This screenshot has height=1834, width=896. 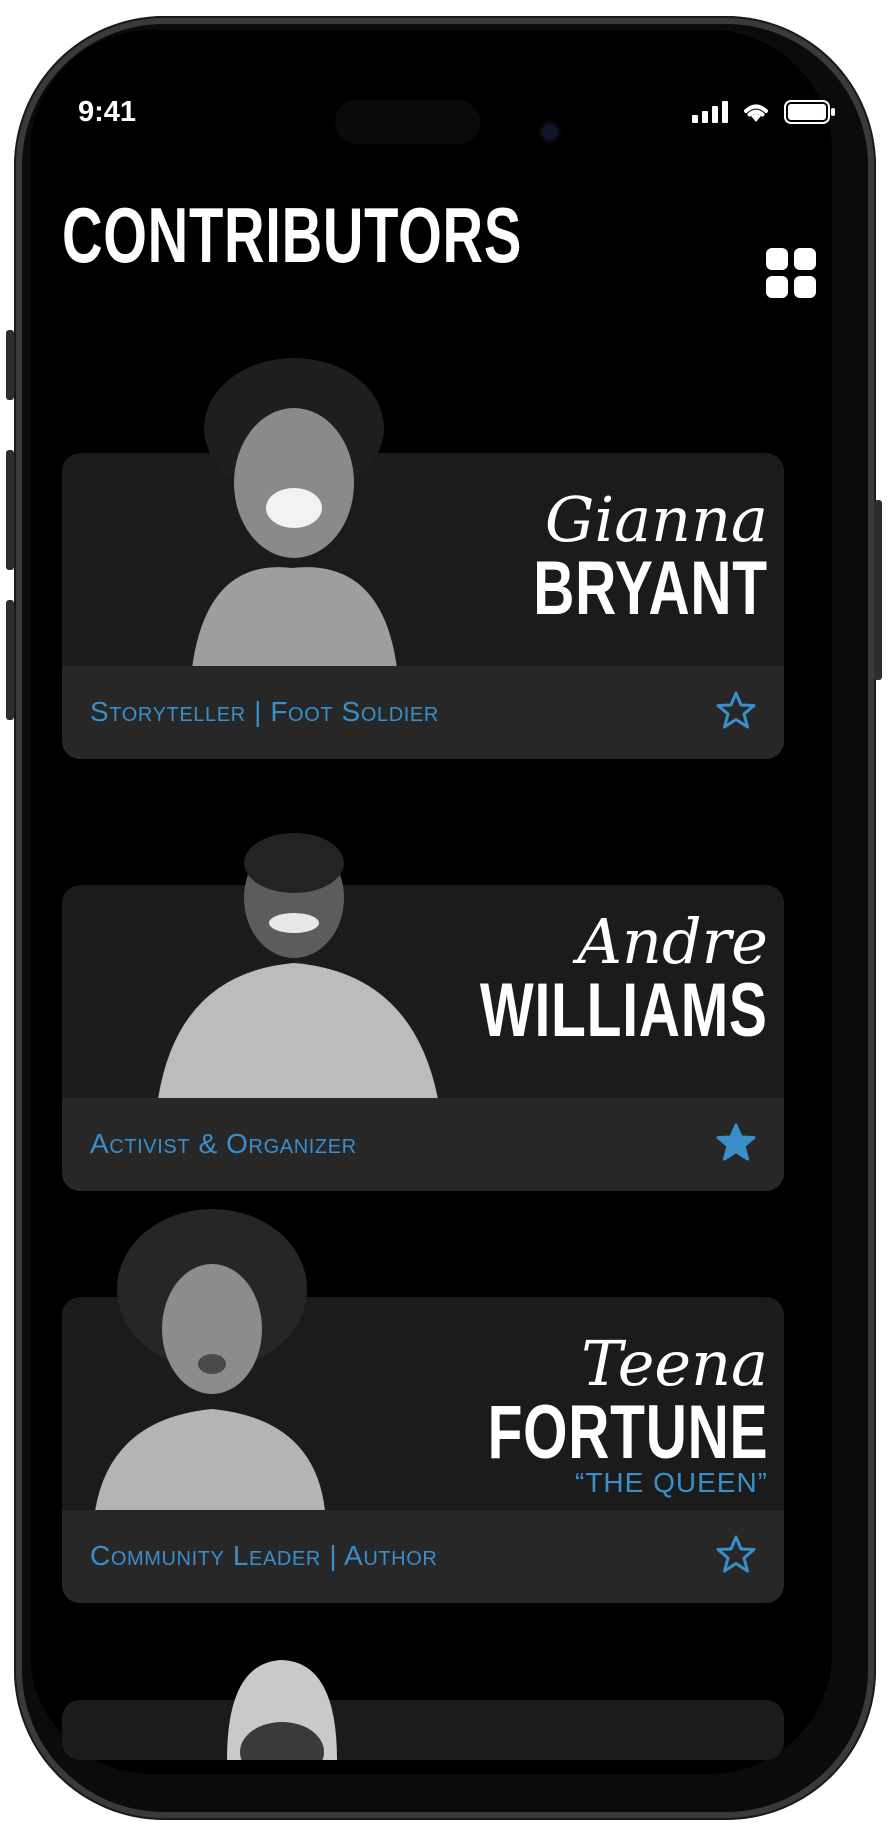 What do you see at coordinates (223, 1143) in the screenshot?
I see `contributor-role: Activist & Organizer` at bounding box center [223, 1143].